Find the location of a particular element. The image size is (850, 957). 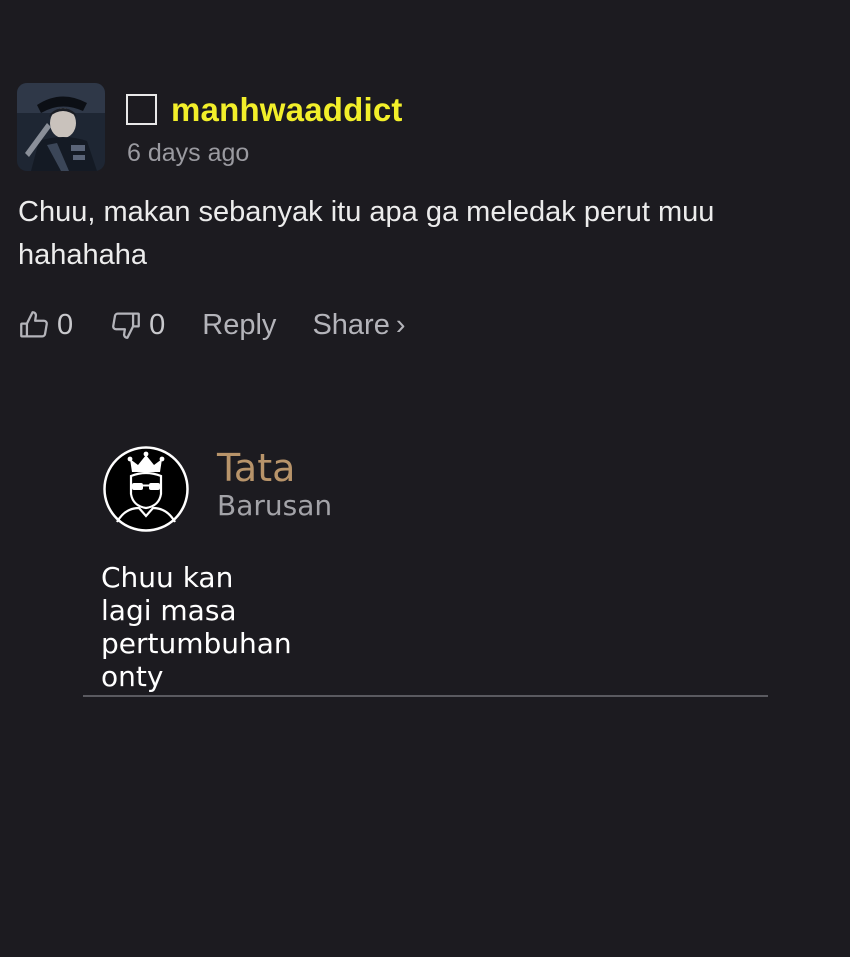

dislike-count: 0 is located at coordinates (157, 324).